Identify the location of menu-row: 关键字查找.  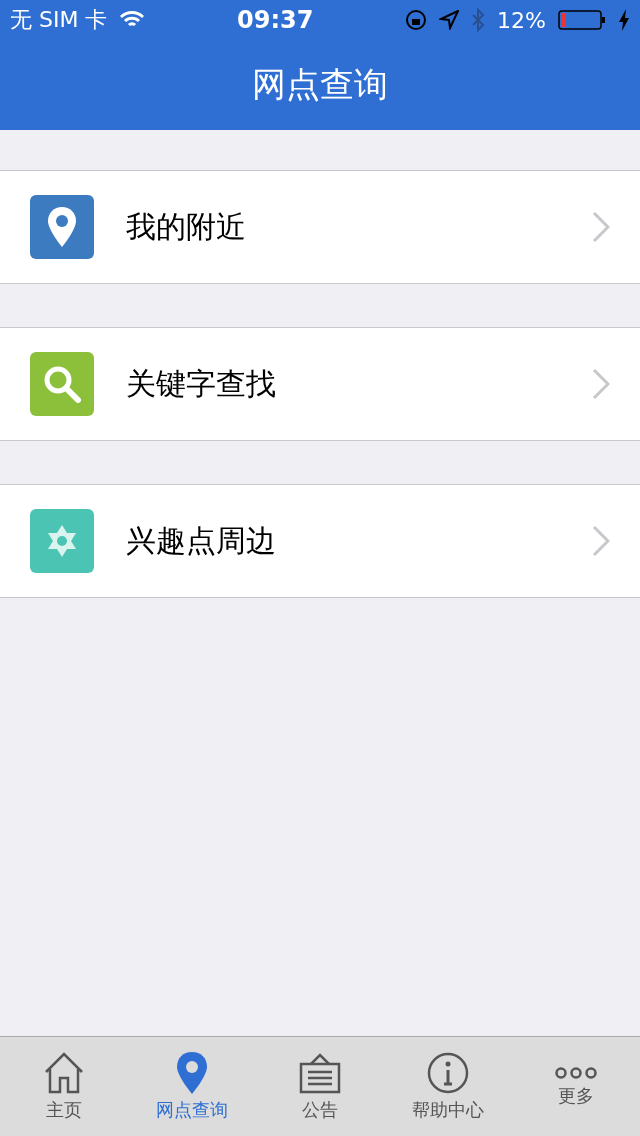
(320, 384).